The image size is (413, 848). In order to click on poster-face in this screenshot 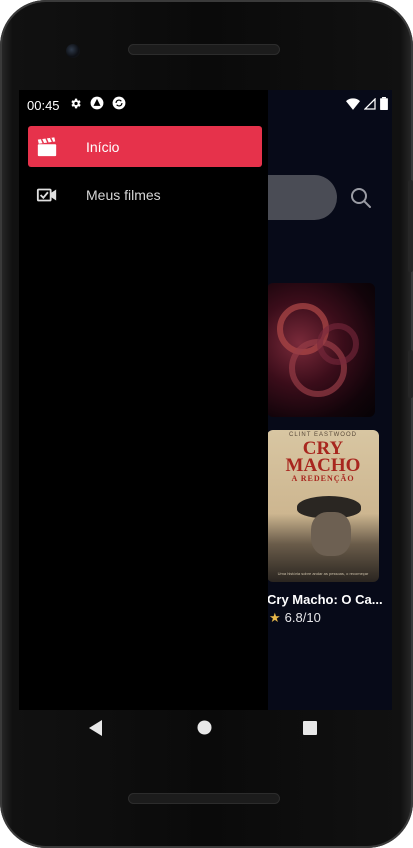, I will do `click(331, 534)`.